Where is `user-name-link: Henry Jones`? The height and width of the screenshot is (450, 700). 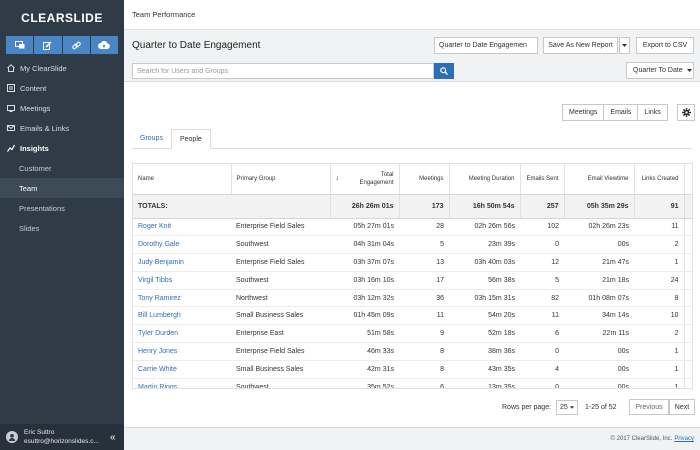
user-name-link: Henry Jones is located at coordinates (182, 351).